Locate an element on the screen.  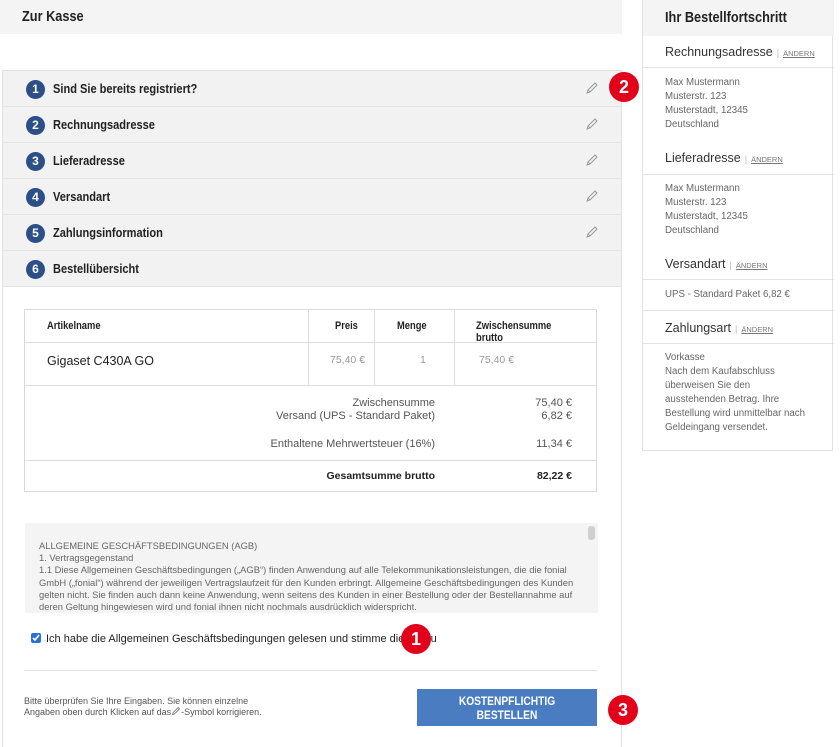
column-header-article: Artikelname is located at coordinates (74, 326).